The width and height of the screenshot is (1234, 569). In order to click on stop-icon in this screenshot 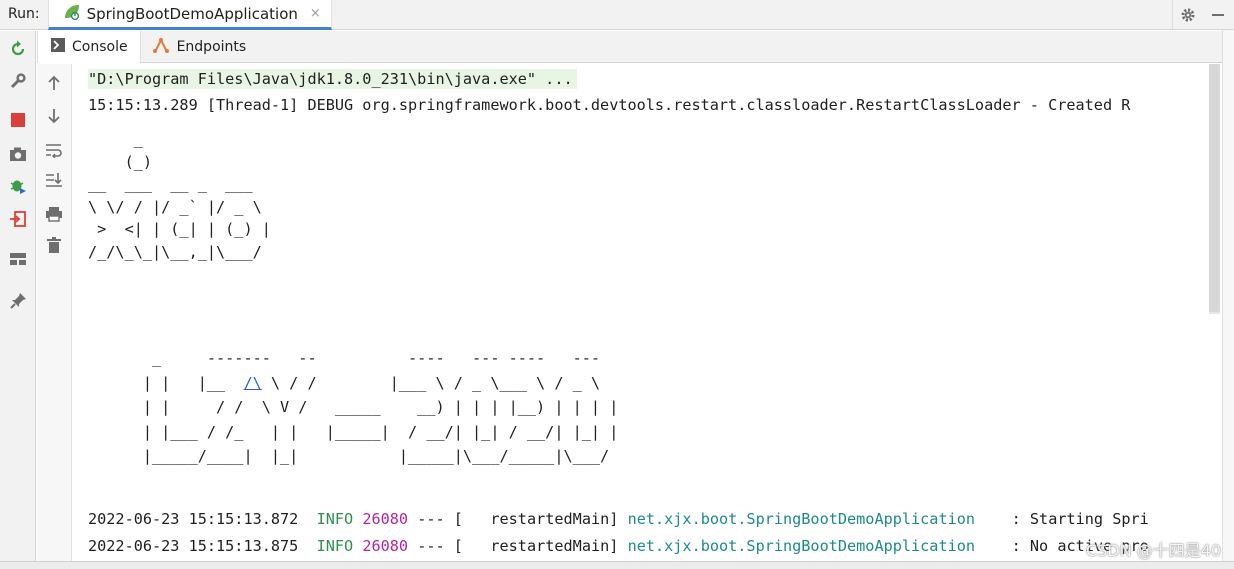, I will do `click(18, 120)`.